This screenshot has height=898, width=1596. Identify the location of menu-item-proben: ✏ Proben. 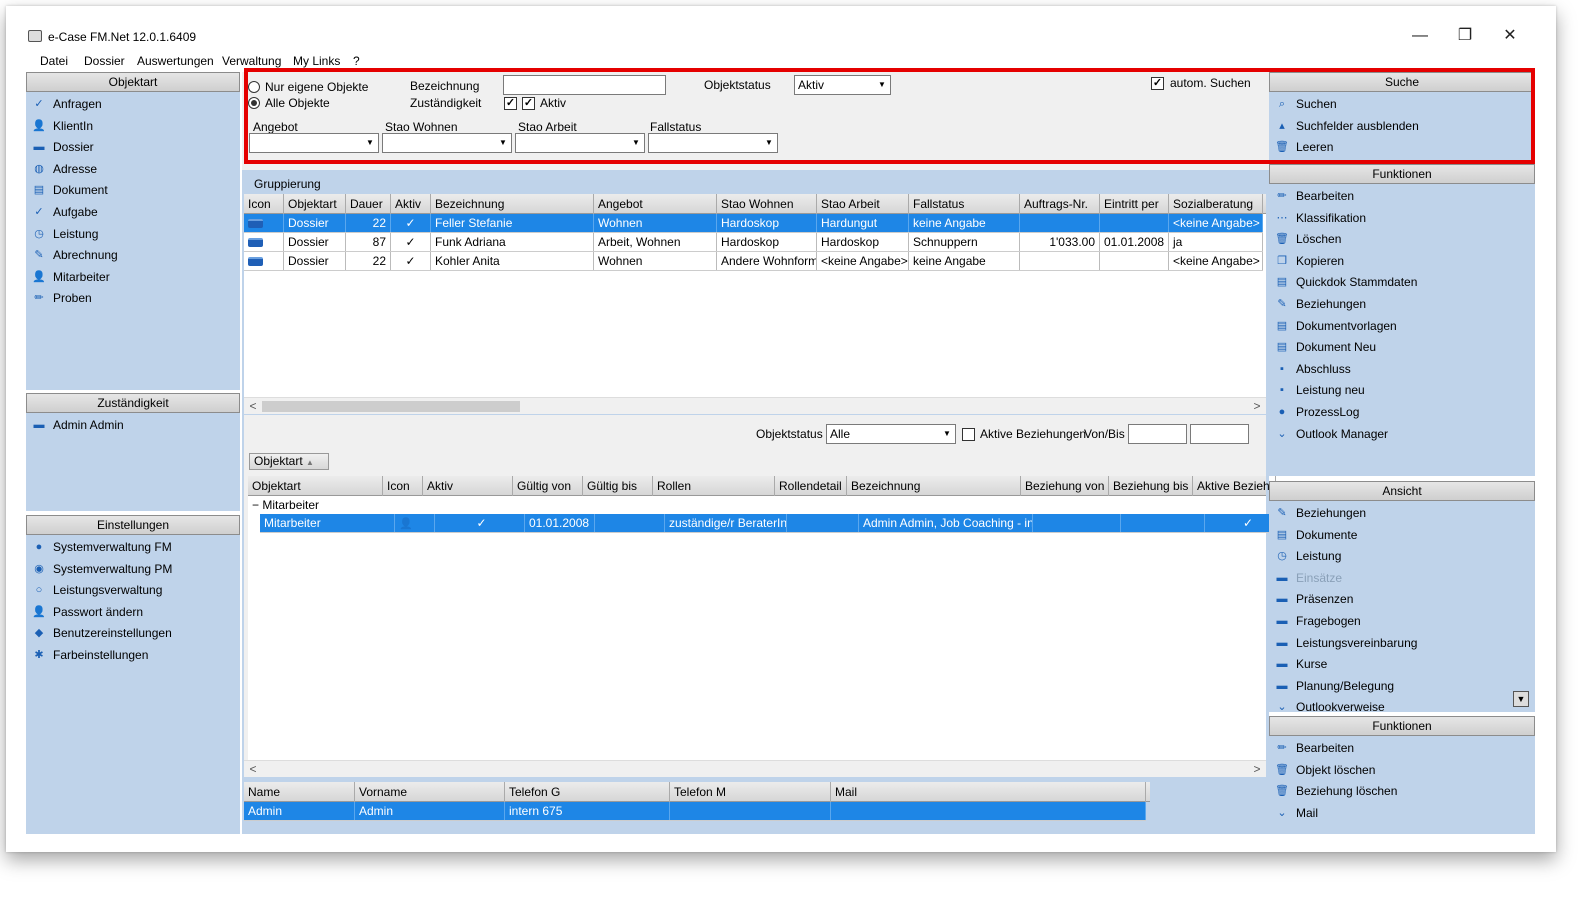
(133, 298).